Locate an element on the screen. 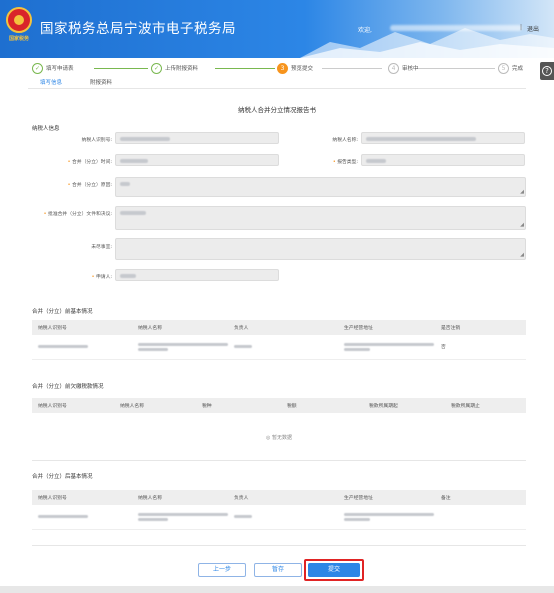 This screenshot has height=593, width=554. welcome-text: 欢迎, is located at coordinates (365, 30).